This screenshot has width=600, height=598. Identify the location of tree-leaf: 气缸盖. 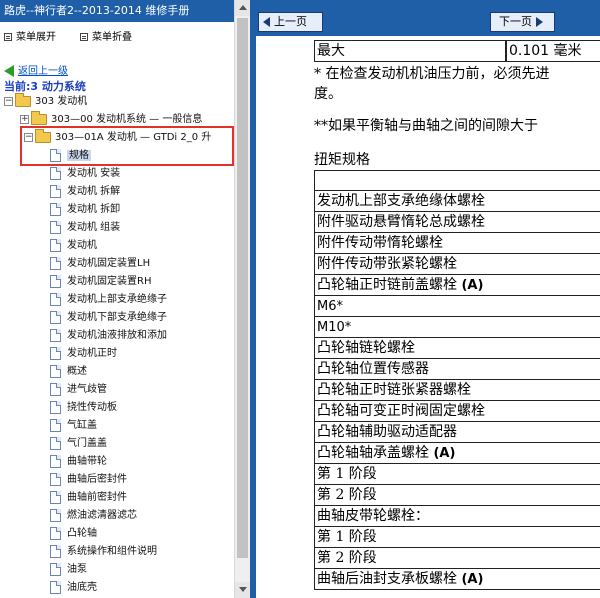
(73, 426).